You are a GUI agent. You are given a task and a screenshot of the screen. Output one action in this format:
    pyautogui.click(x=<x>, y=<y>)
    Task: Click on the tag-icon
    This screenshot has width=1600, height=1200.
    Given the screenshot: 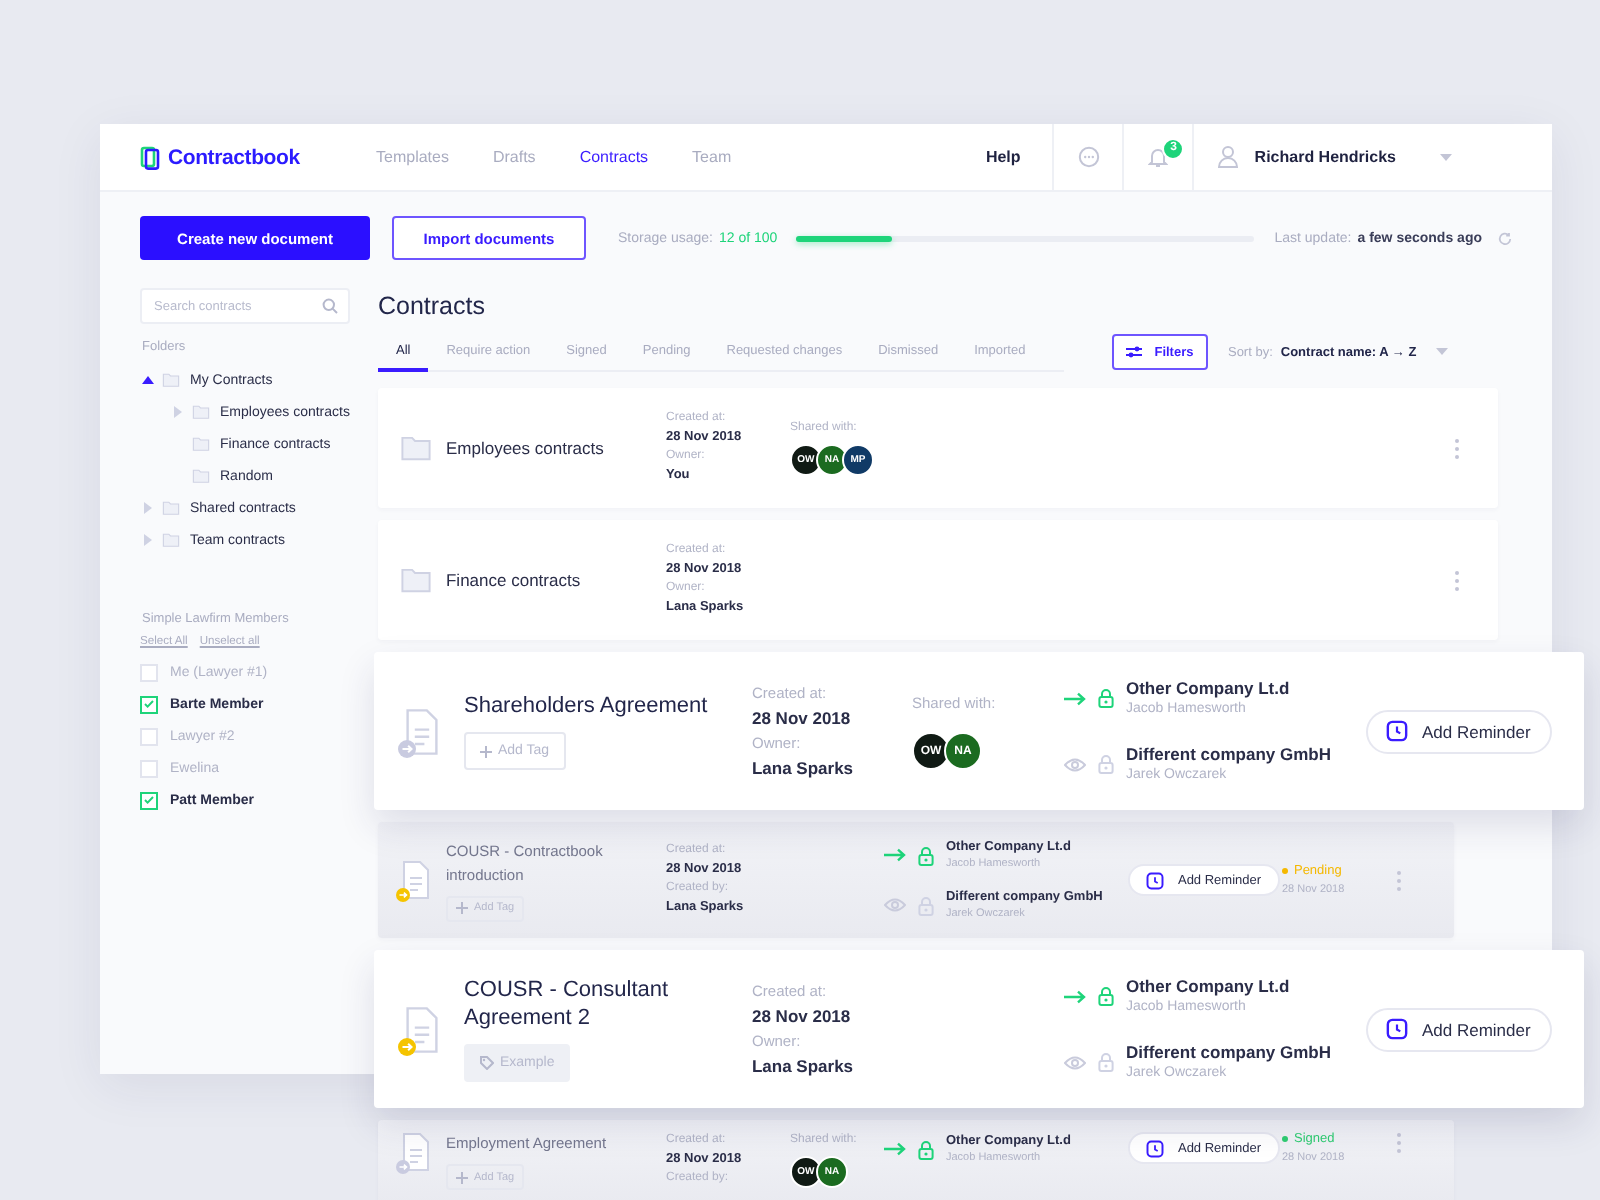 What is the action you would take?
    pyautogui.click(x=486, y=1063)
    